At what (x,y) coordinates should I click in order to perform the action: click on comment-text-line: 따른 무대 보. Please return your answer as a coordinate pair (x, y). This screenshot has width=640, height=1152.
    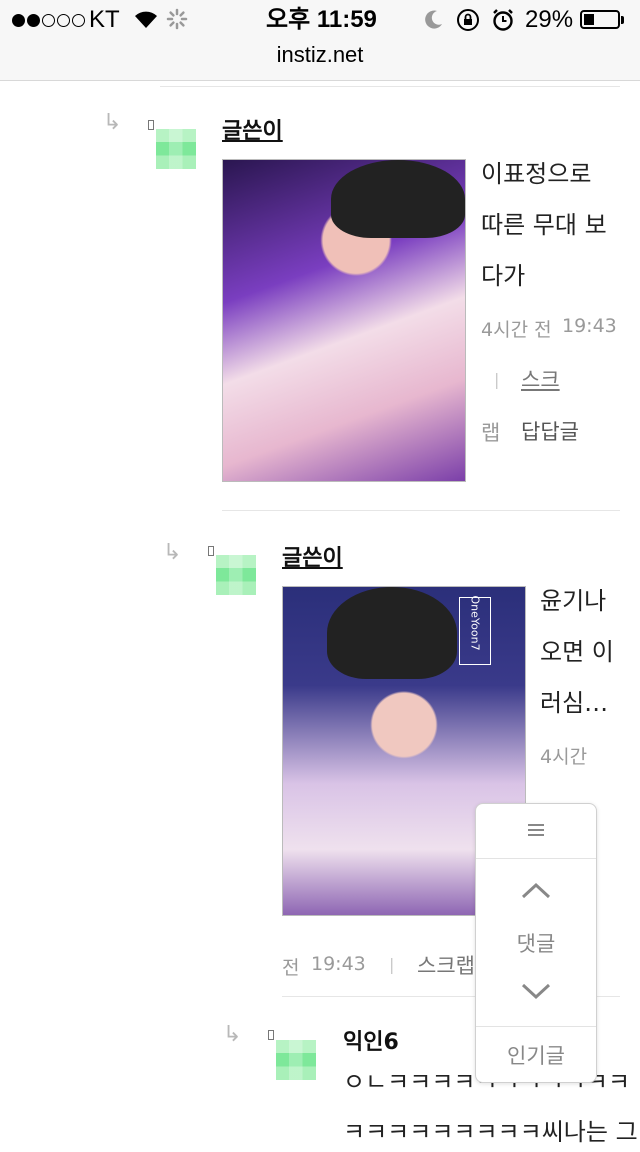
    Looking at the image, I should click on (544, 225).